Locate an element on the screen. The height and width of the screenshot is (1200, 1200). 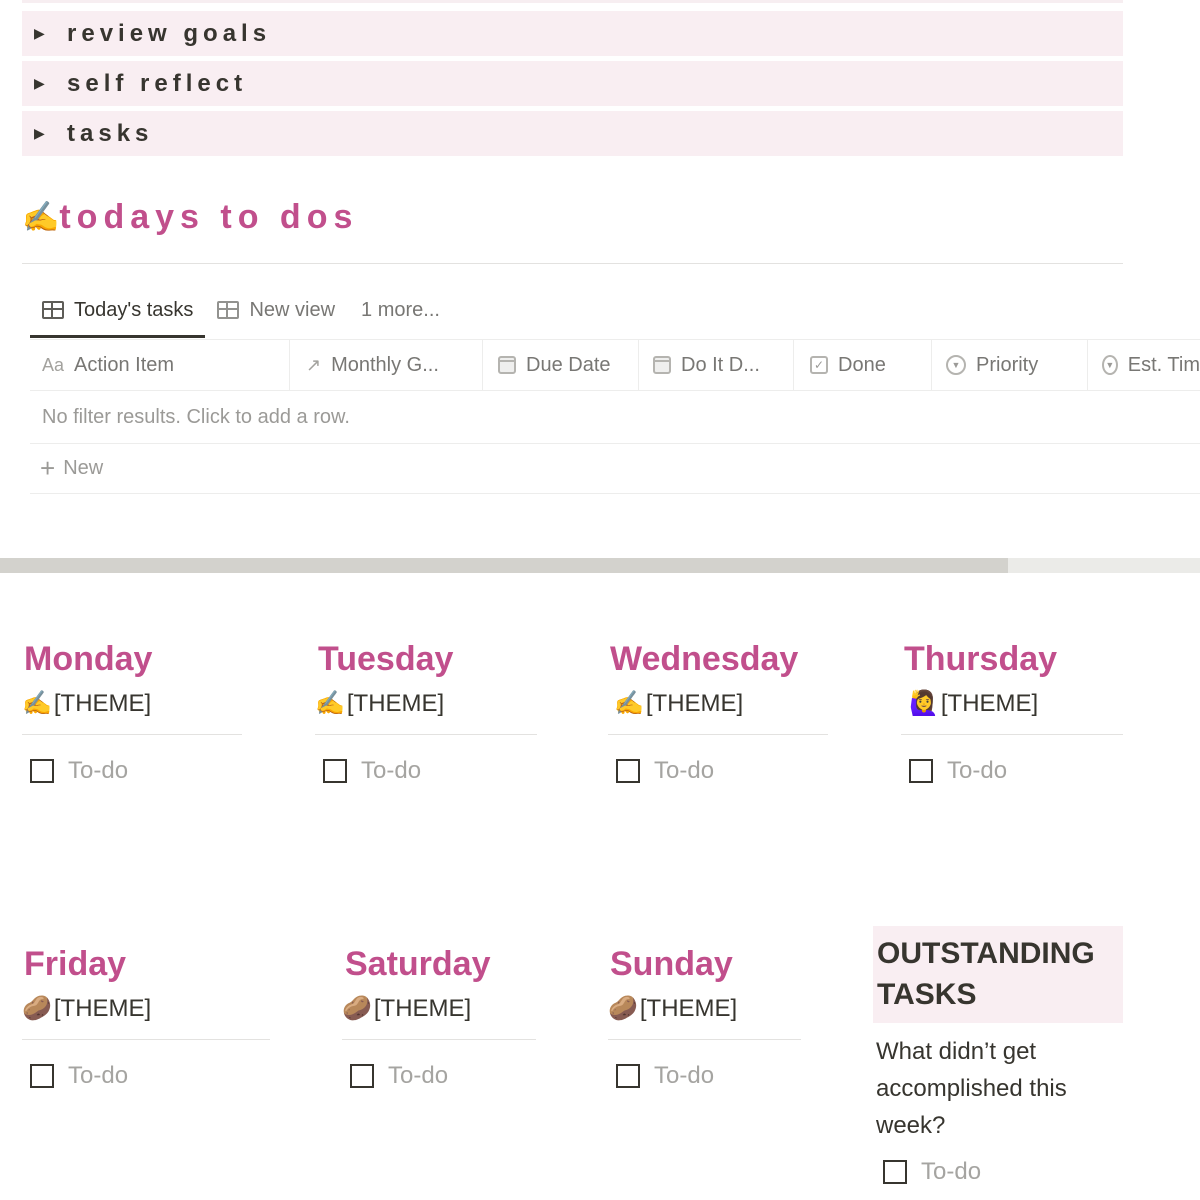
day-heading: Wednesday is located at coordinates (704, 659).